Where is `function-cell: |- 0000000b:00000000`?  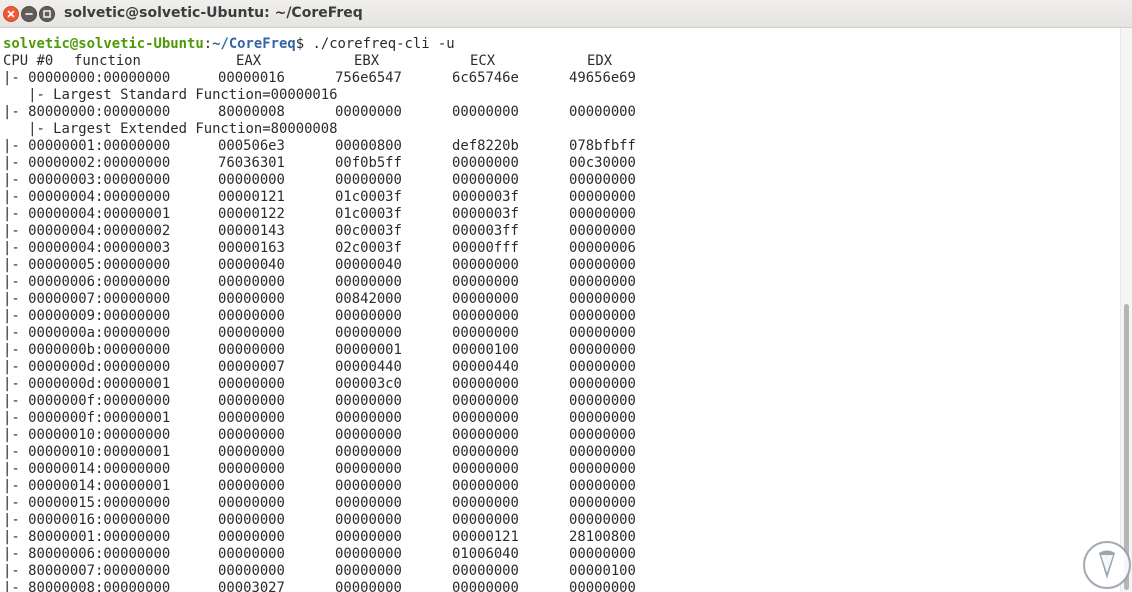
function-cell: |- 0000000b:00000000 is located at coordinates (87, 350).